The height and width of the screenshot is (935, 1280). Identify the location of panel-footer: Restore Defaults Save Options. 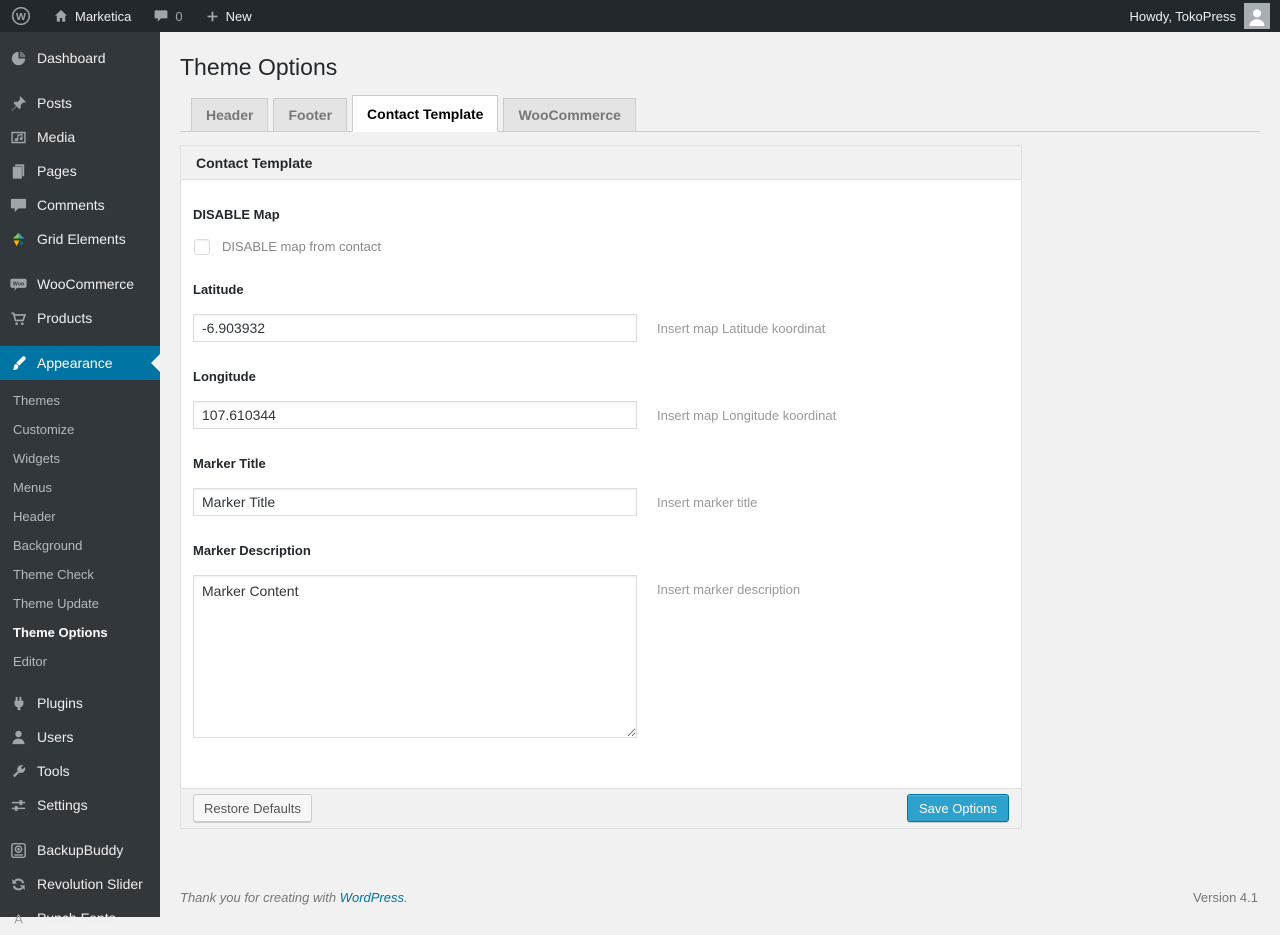
(601, 807).